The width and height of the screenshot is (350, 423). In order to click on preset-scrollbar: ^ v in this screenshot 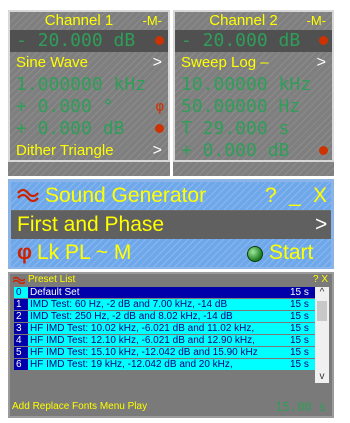, I will do `click(322, 335)`.